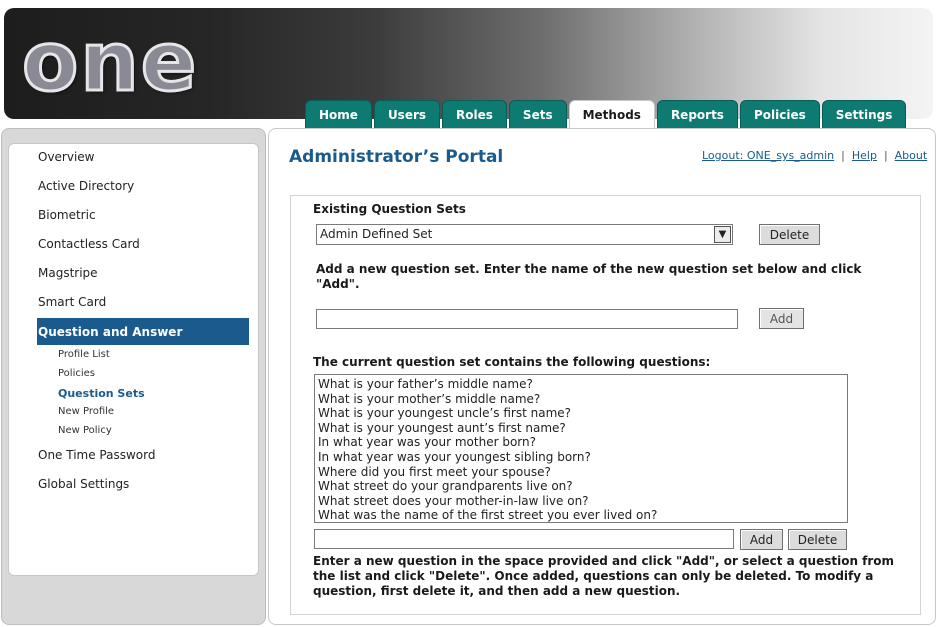 The image size is (937, 627). What do you see at coordinates (779, 114) in the screenshot?
I see `tab-policies: Policies` at bounding box center [779, 114].